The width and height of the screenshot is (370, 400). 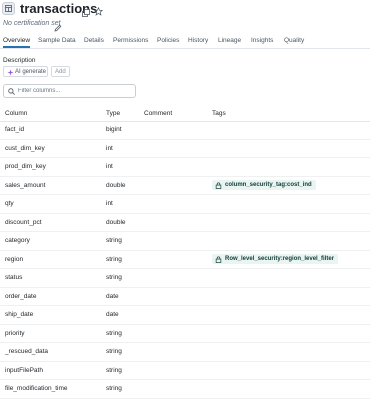 I want to click on table-row: ship_date date, so click(x=185, y=315).